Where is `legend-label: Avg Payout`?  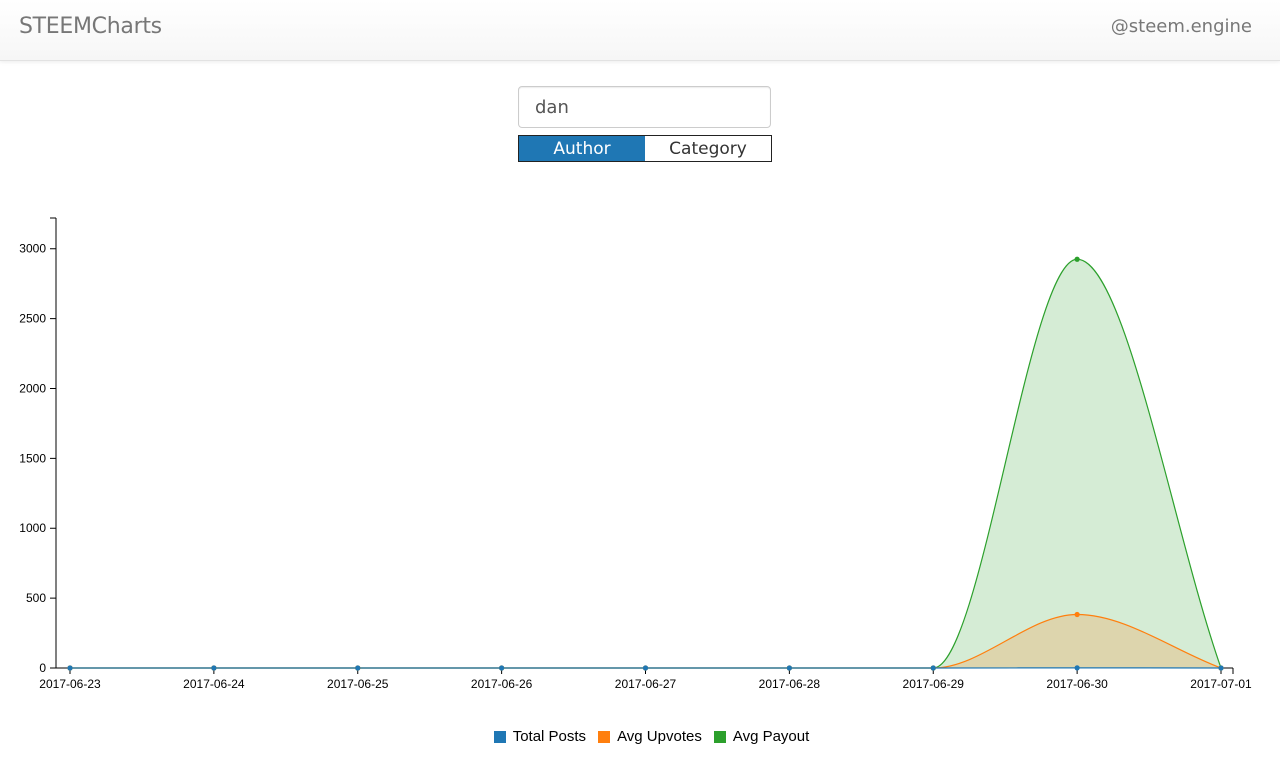 legend-label: Avg Payout is located at coordinates (771, 736).